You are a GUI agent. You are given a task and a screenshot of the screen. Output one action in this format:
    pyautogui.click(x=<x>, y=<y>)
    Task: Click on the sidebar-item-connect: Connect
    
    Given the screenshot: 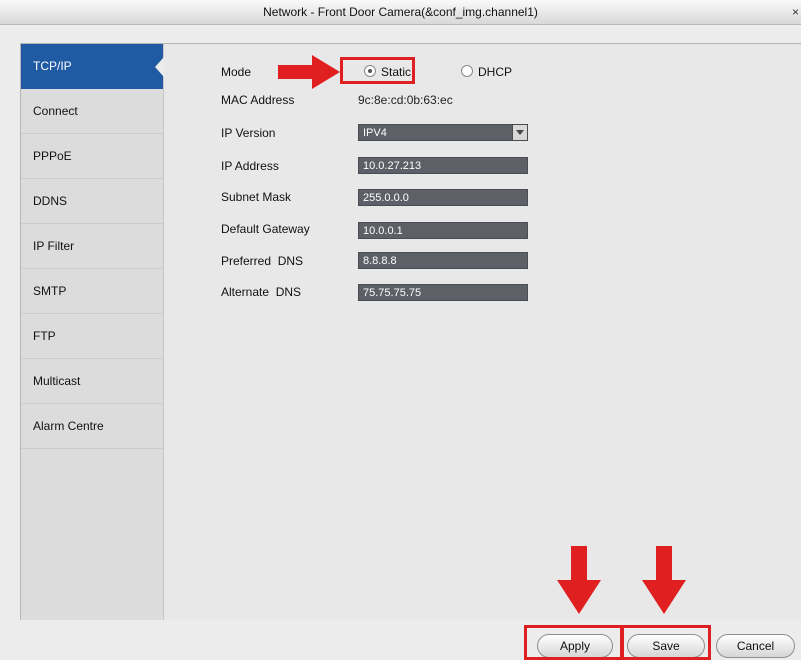 What is the action you would take?
    pyautogui.click(x=92, y=111)
    